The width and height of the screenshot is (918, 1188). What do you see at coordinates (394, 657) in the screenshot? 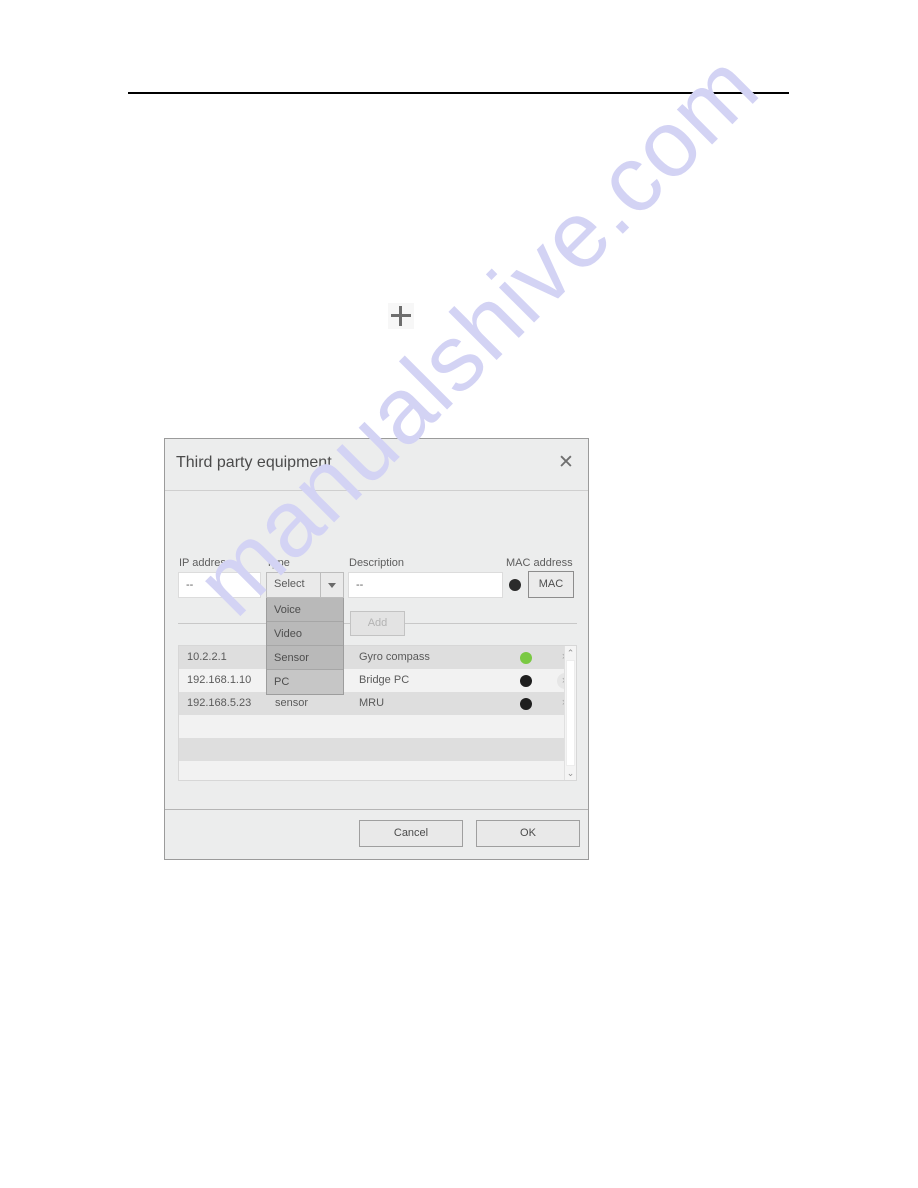
I see `cell-description: Gyro compass` at bounding box center [394, 657].